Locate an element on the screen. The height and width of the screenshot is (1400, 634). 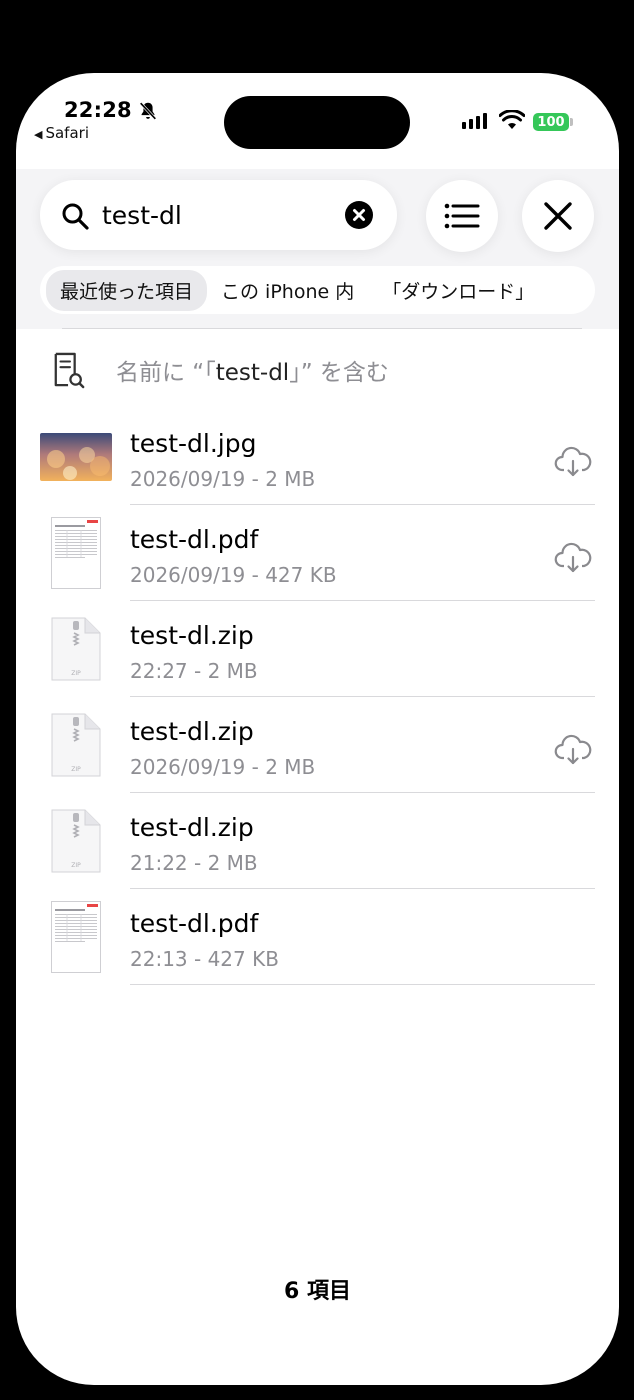
list-item: ZIP test-dl.zip 2026/09/19 - 2 MB is located at coordinates (317, 745).